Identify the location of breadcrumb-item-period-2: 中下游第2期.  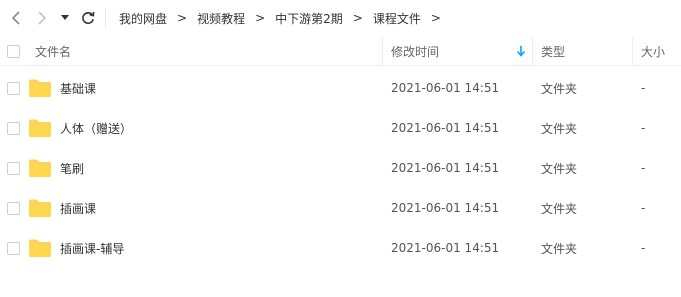
(309, 18).